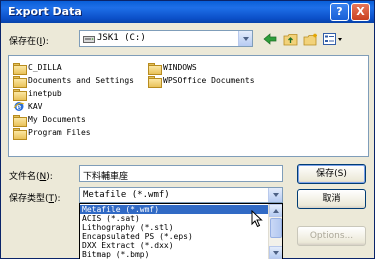 This screenshot has height=259, width=375. What do you see at coordinates (333, 39) in the screenshot?
I see `view-menu-icon` at bounding box center [333, 39].